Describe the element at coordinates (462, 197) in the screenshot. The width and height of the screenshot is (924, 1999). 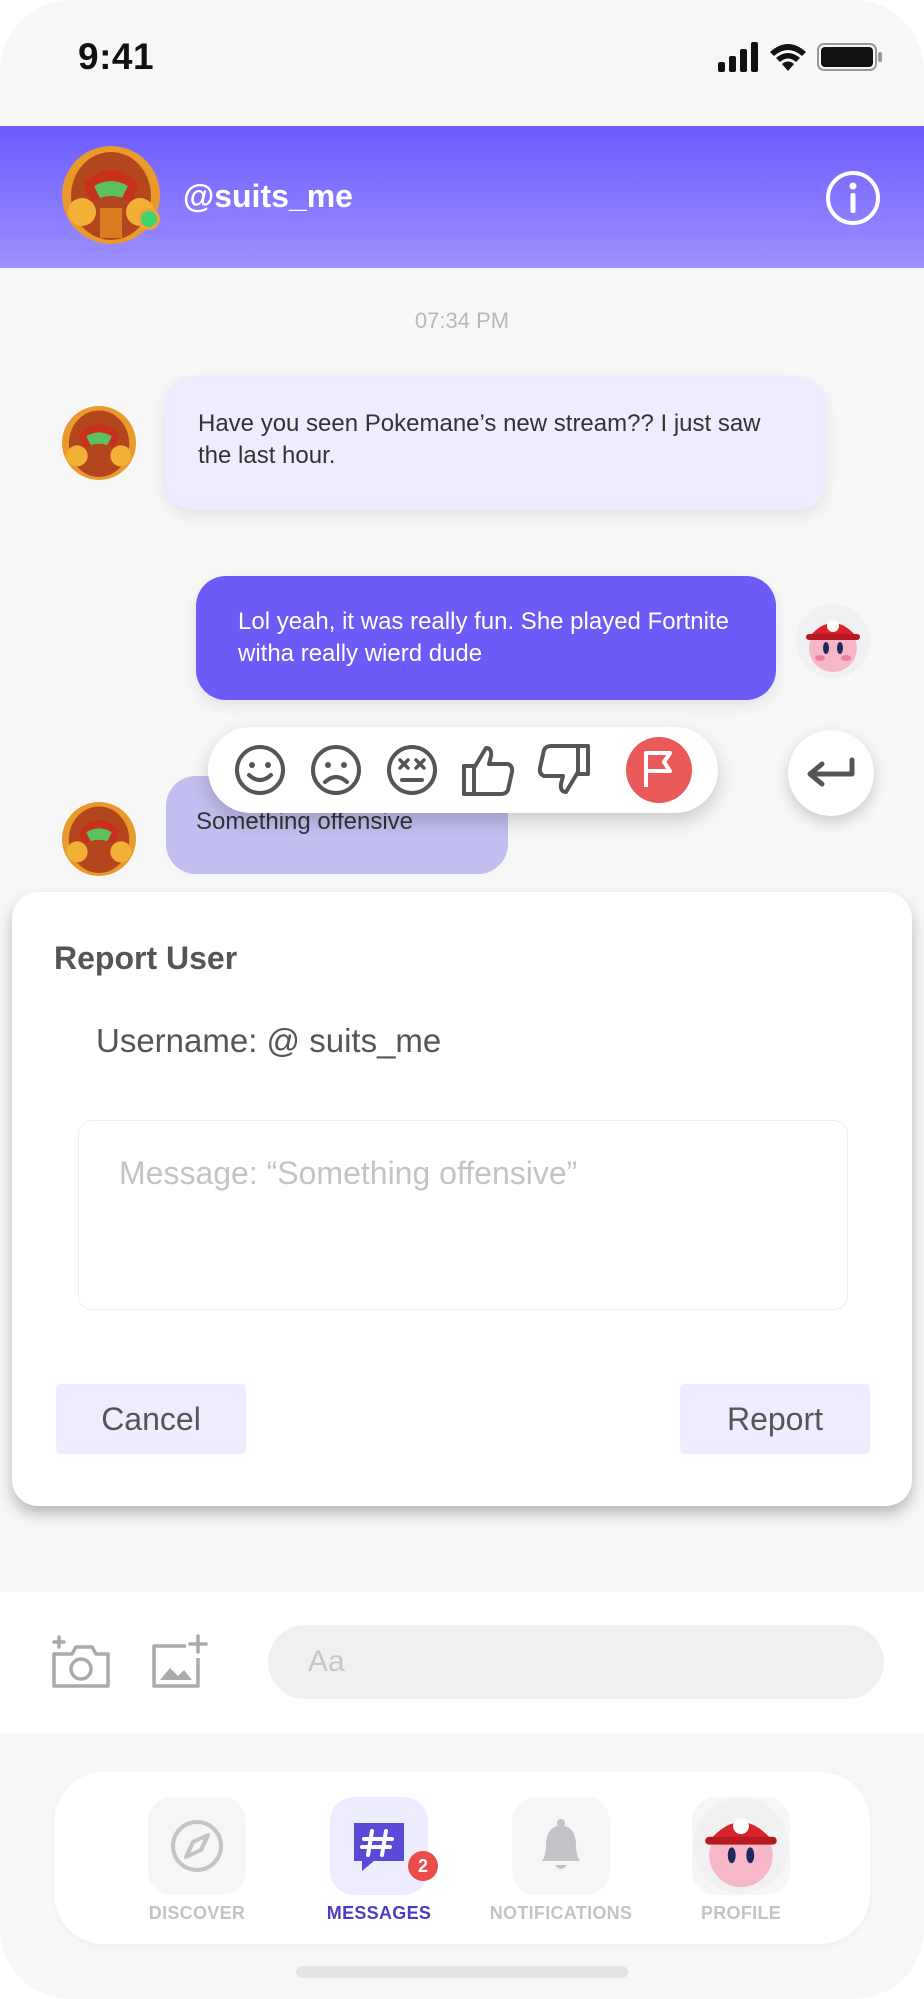
I see `chat-header: @suits_me` at that location.